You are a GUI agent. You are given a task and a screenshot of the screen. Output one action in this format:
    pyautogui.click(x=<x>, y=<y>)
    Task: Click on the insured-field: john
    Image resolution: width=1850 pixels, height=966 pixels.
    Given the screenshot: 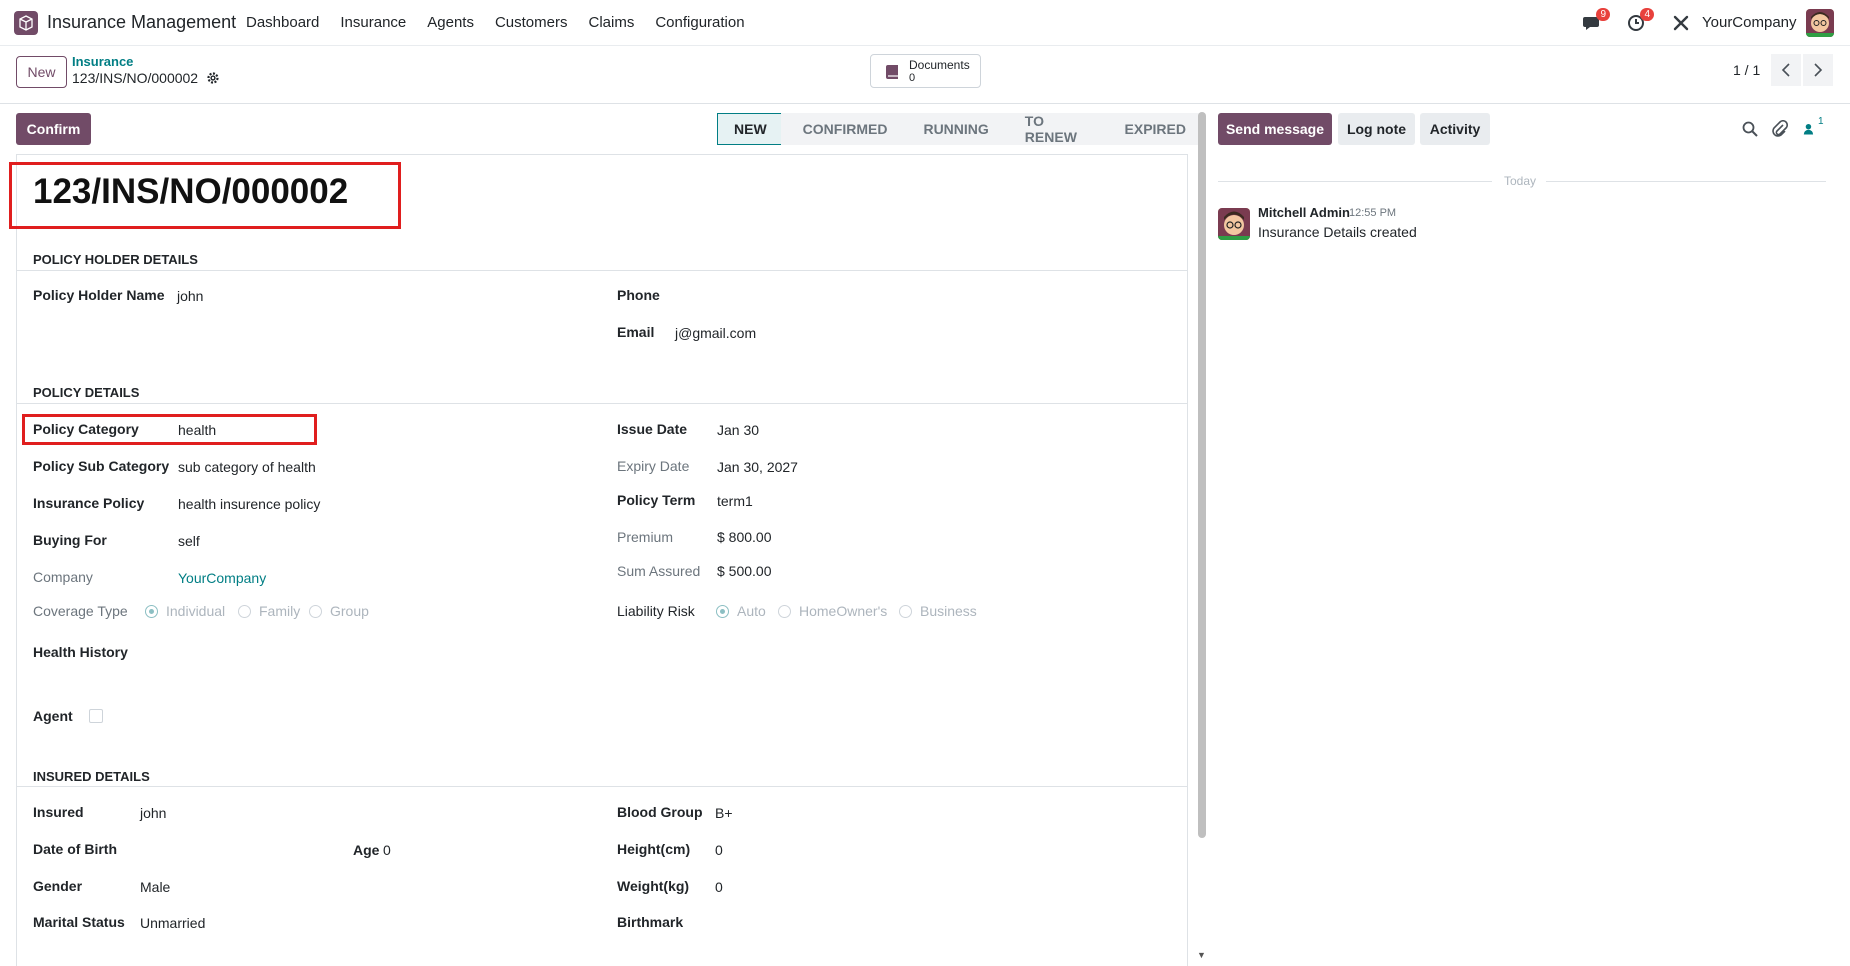 What is the action you would take?
    pyautogui.click(x=153, y=813)
    